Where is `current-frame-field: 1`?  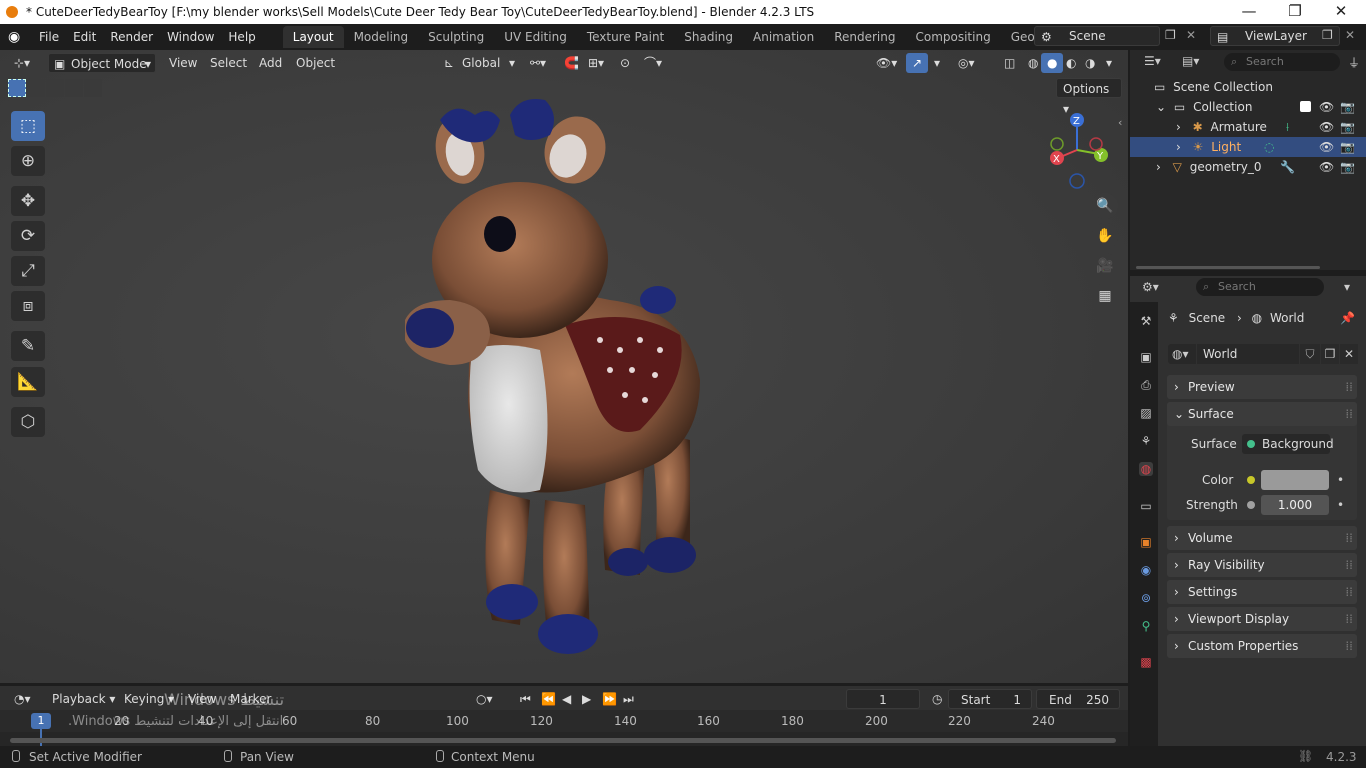 current-frame-field: 1 is located at coordinates (883, 699).